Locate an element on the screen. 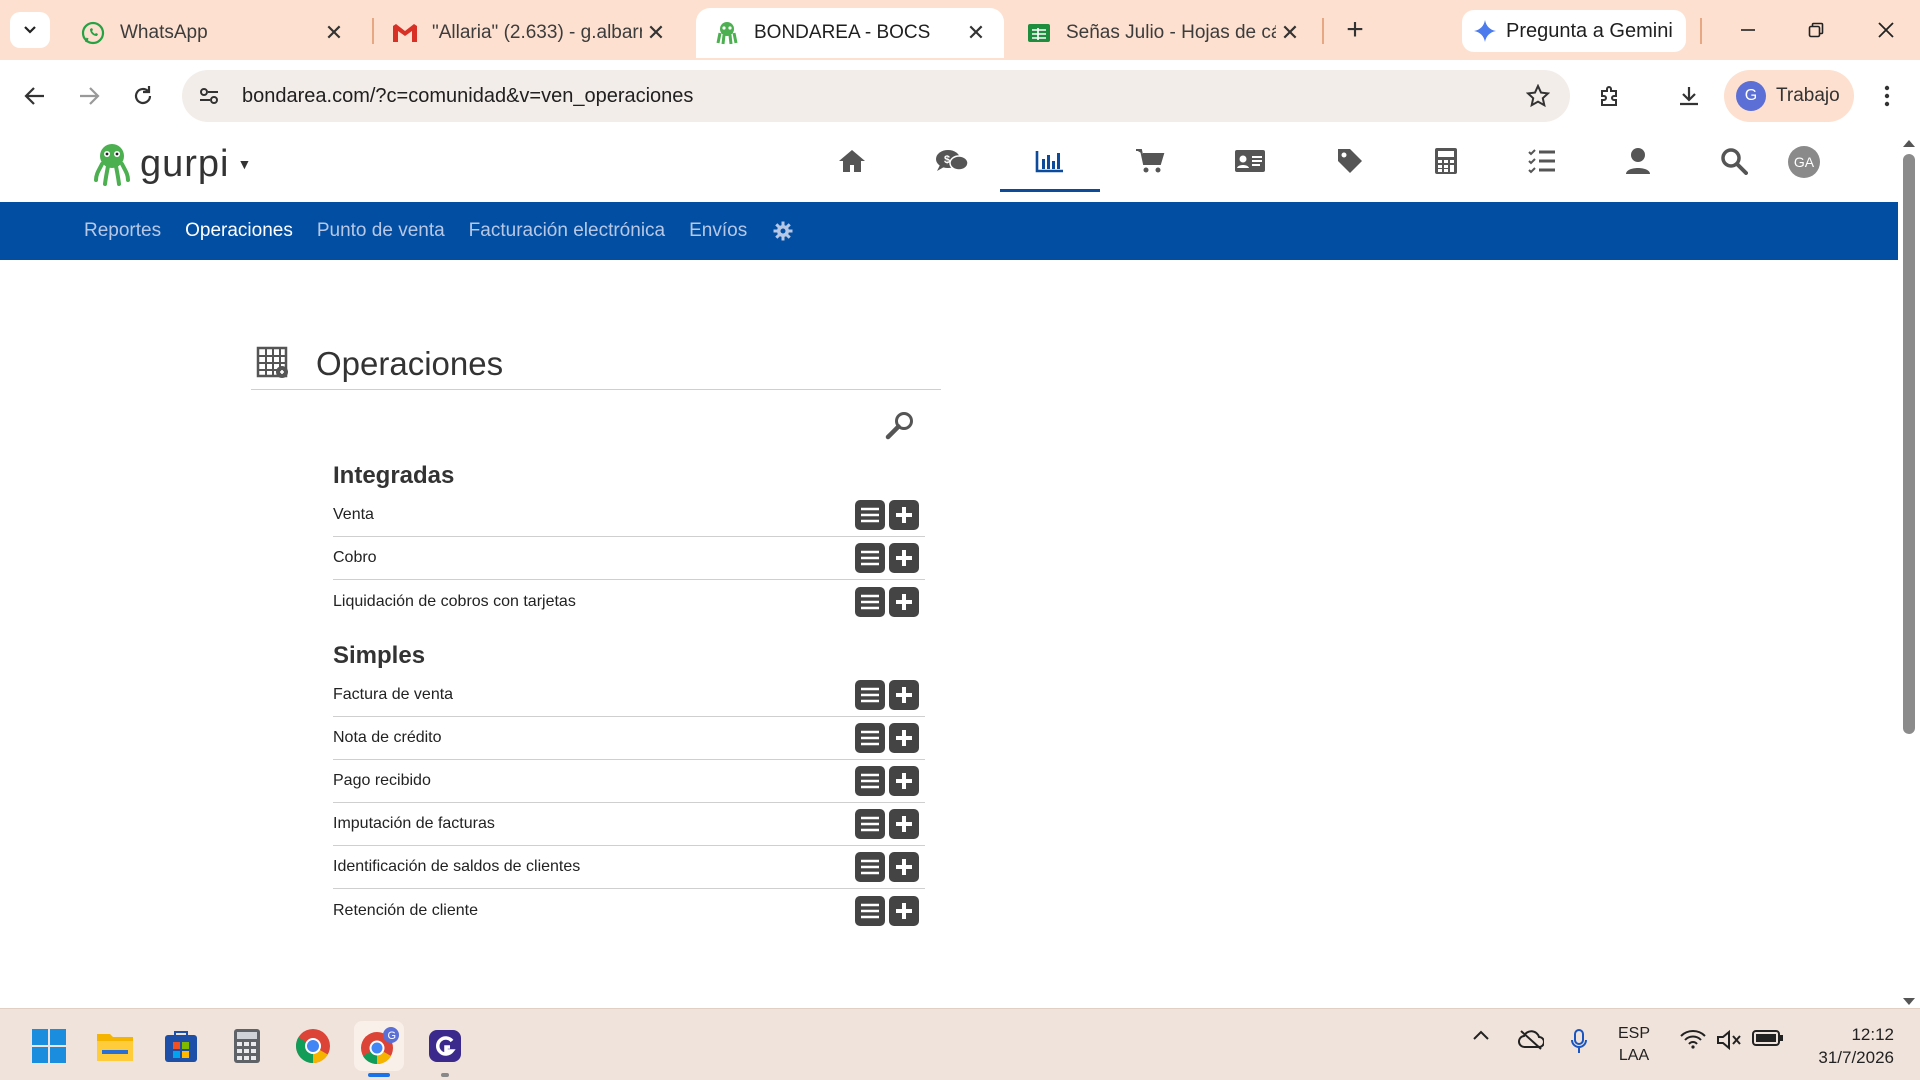 This screenshot has height=1080, width=1920. wifi-icon is located at coordinates (1693, 1039).